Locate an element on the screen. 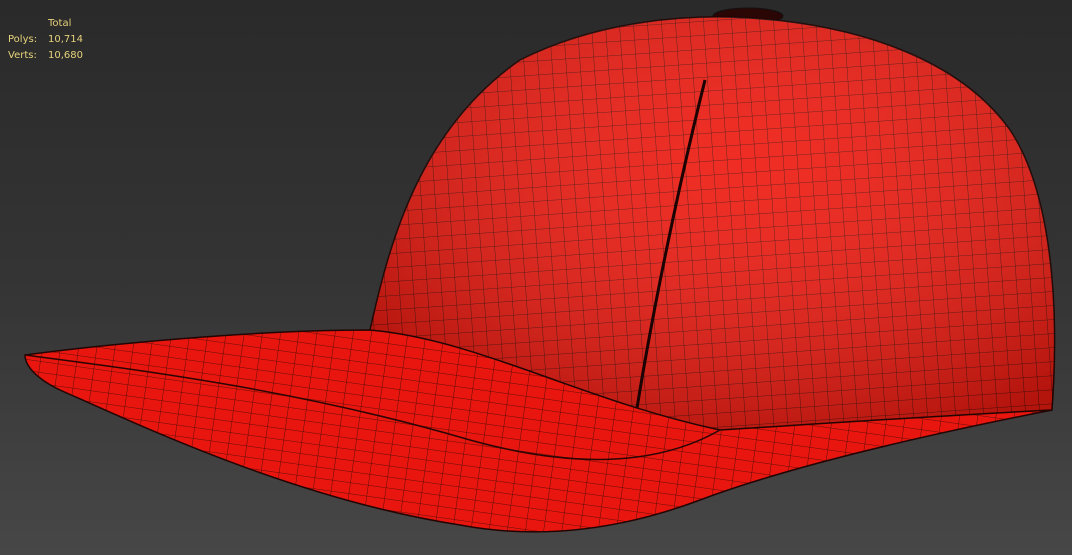  polys-label: Polys: is located at coordinates (23, 39).